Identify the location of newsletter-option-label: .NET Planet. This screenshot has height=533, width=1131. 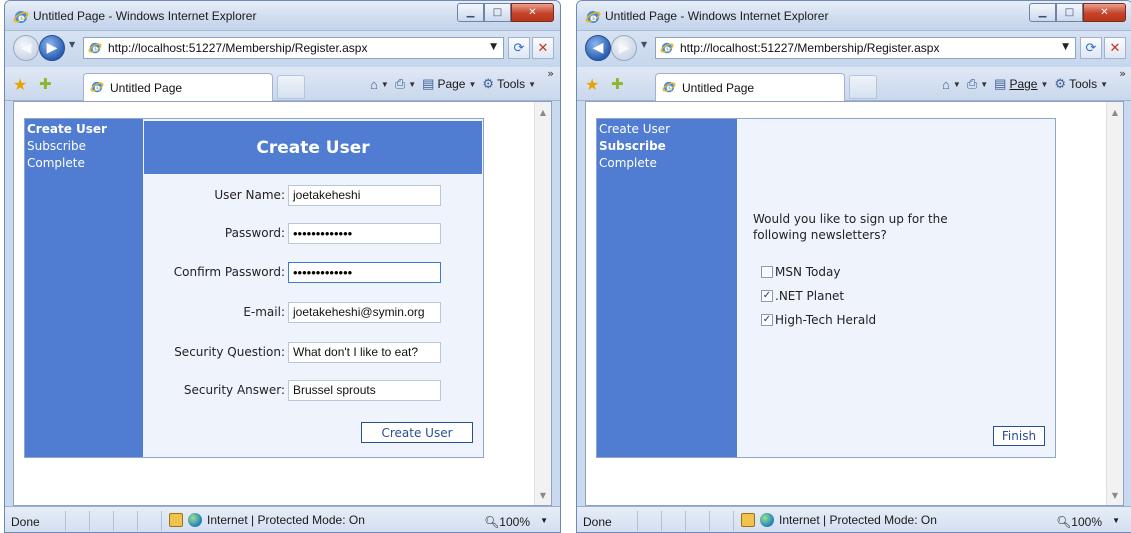
(810, 296).